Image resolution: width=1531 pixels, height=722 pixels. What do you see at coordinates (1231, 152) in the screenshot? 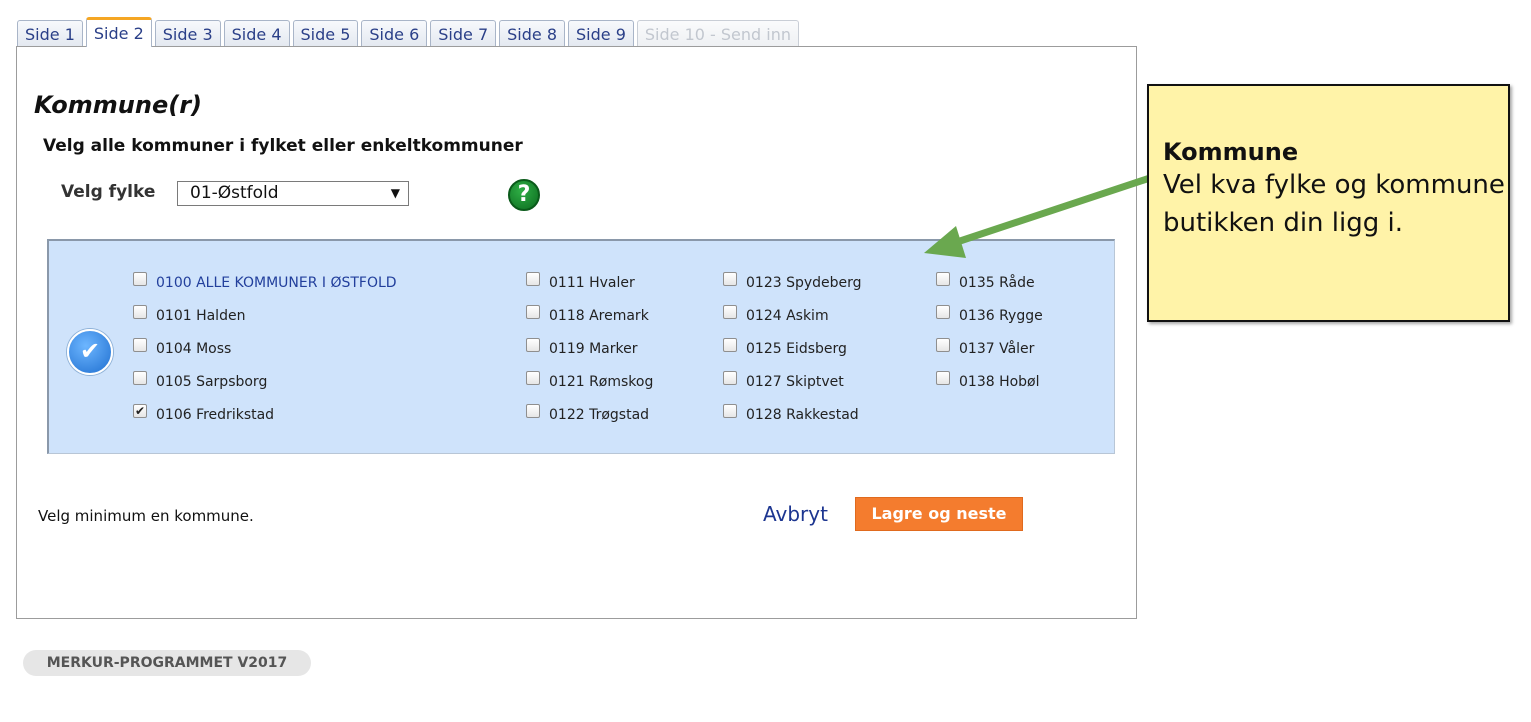
I see `note-title: Kommune` at bounding box center [1231, 152].